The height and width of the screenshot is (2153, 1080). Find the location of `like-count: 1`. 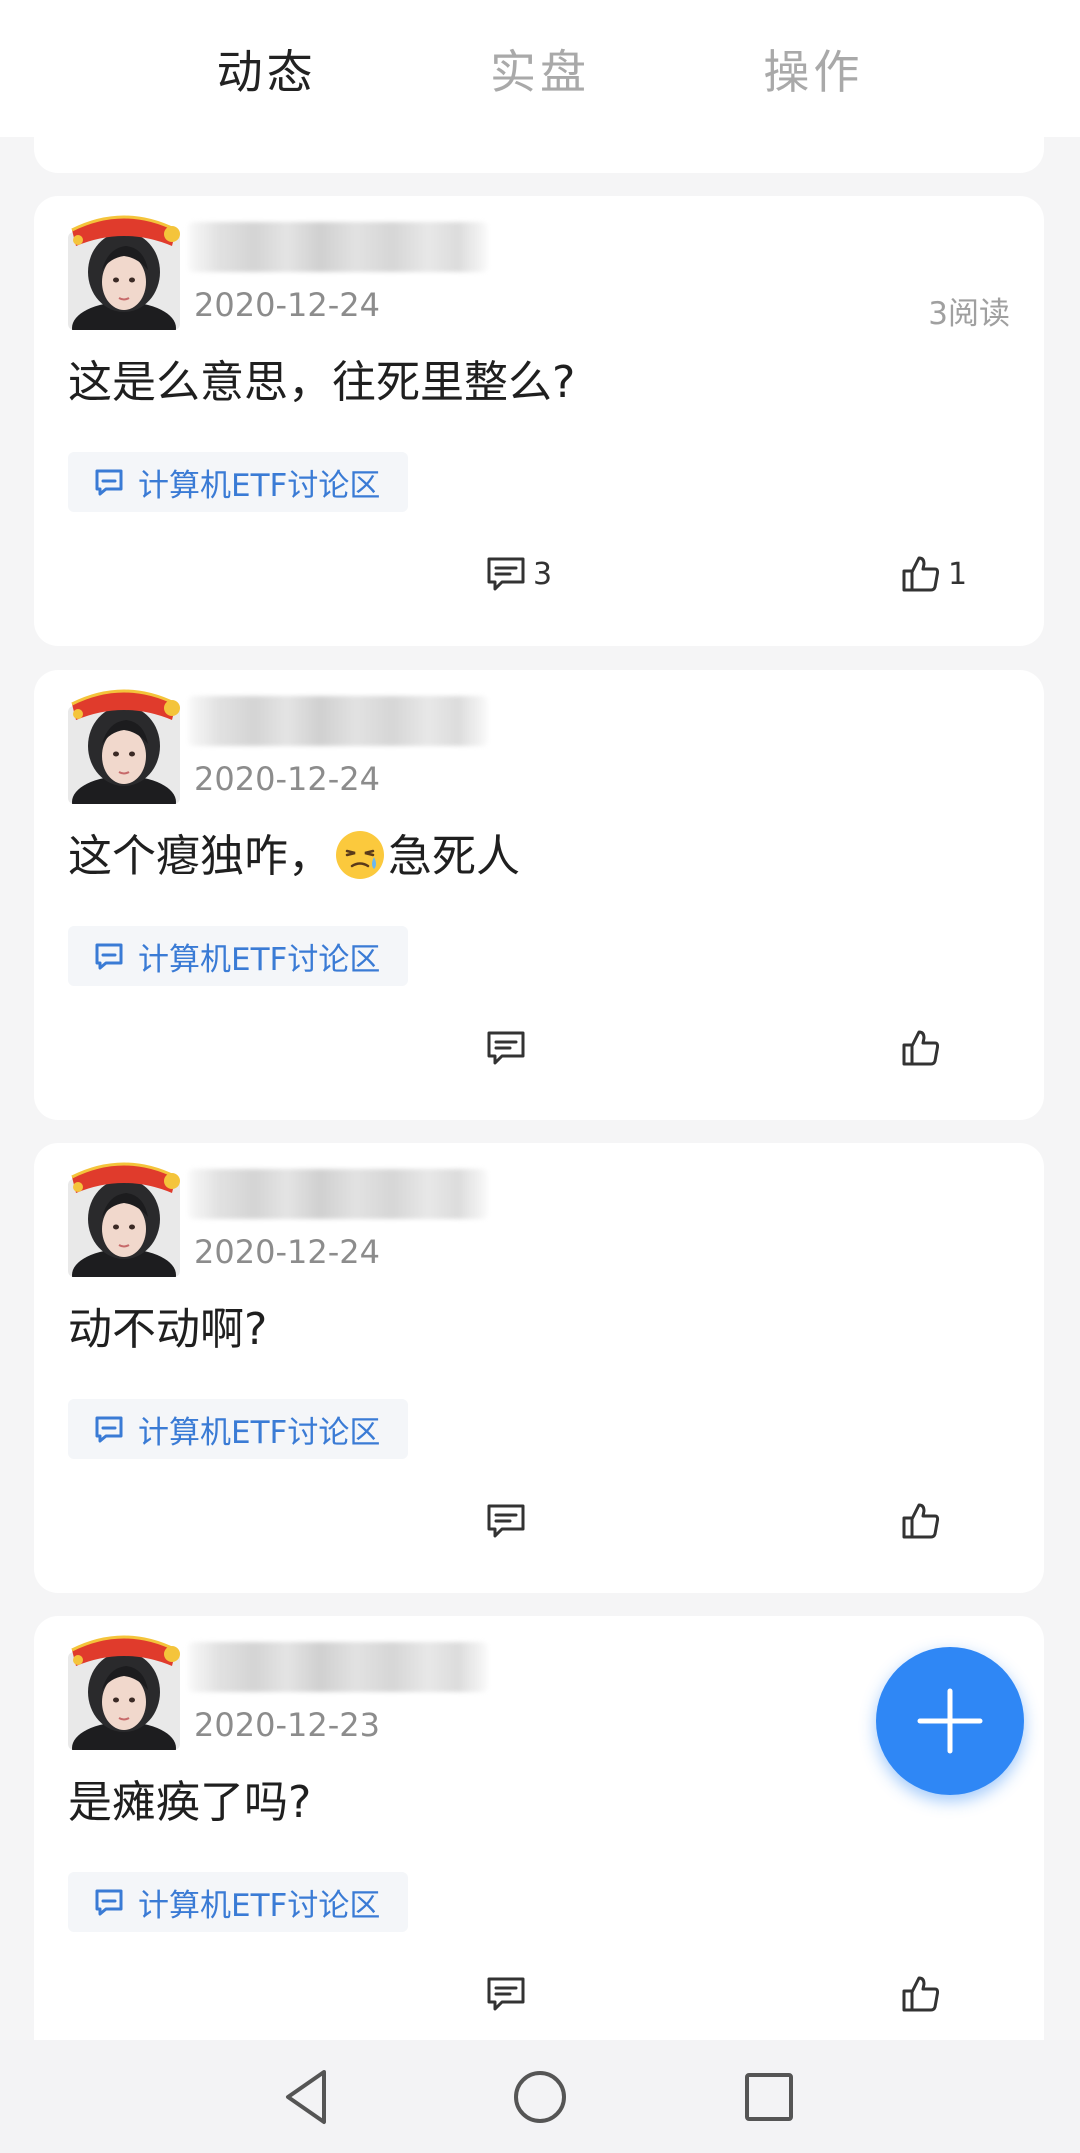

like-count: 1 is located at coordinates (958, 574).